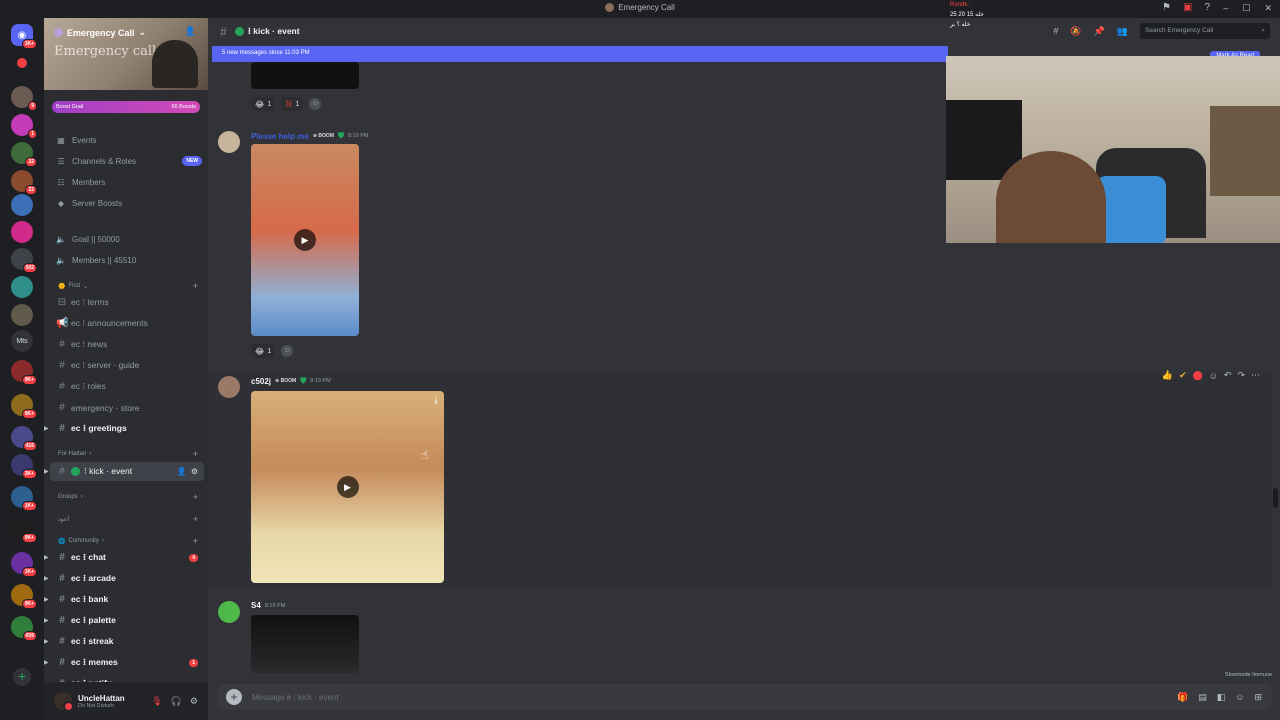 Image resolution: width=1280 pixels, height=720 pixels. What do you see at coordinates (1205, 31) in the screenshot?
I see `search-input: Search Emergency Call ⌕` at bounding box center [1205, 31].